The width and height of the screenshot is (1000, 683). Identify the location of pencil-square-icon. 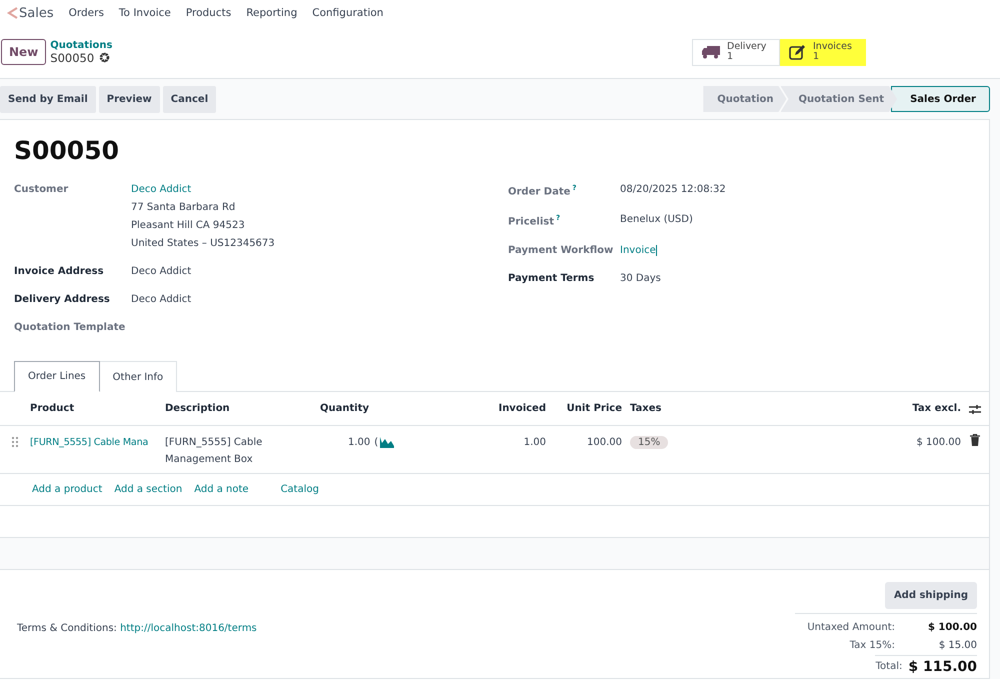
(798, 52).